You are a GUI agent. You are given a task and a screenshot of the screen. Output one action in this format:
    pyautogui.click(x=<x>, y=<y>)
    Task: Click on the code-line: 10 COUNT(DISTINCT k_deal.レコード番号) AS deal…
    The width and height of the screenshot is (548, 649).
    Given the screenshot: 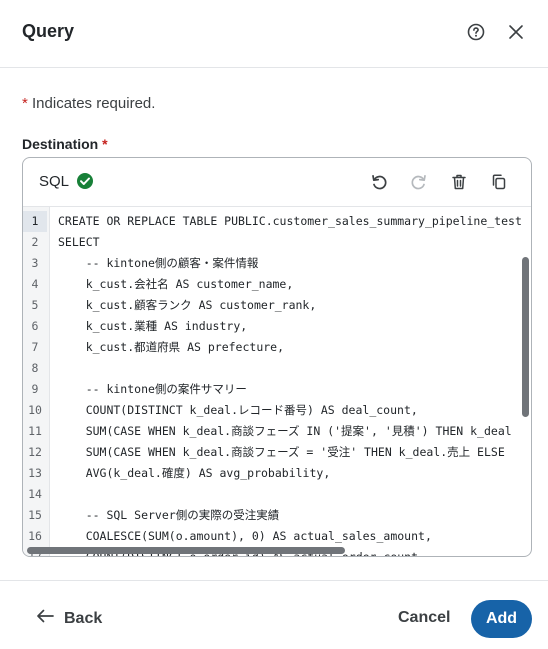 What is the action you would take?
    pyautogui.click(x=277, y=410)
    